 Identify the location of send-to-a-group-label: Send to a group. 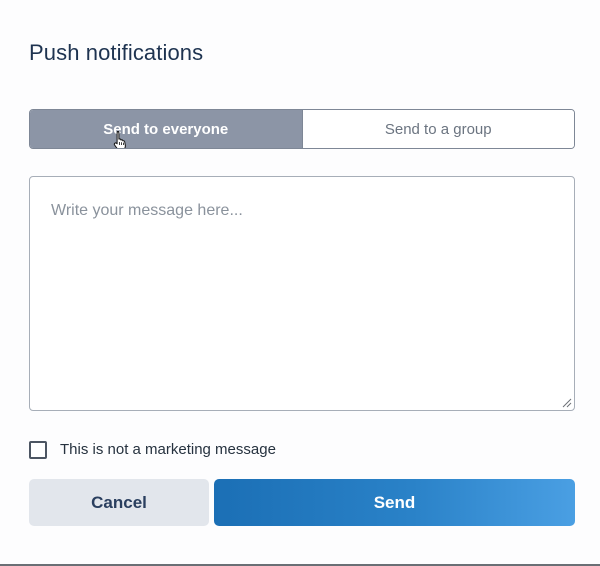
(438, 129).